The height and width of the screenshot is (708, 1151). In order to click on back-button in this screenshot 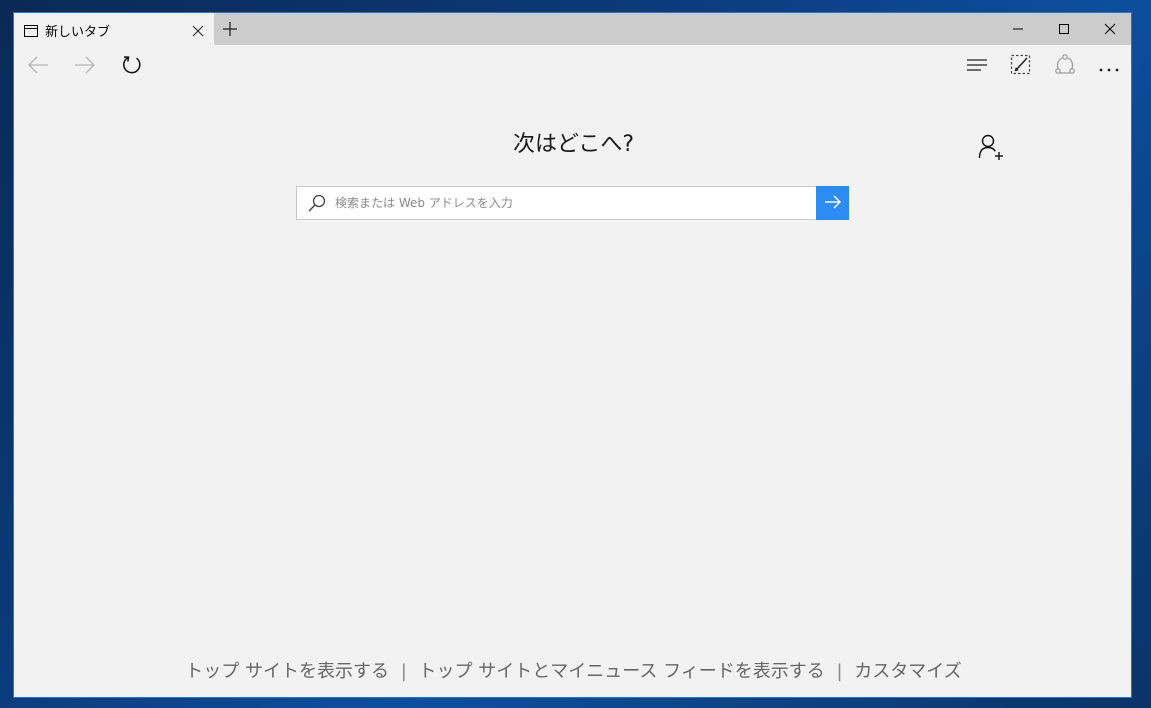, I will do `click(38, 67)`.